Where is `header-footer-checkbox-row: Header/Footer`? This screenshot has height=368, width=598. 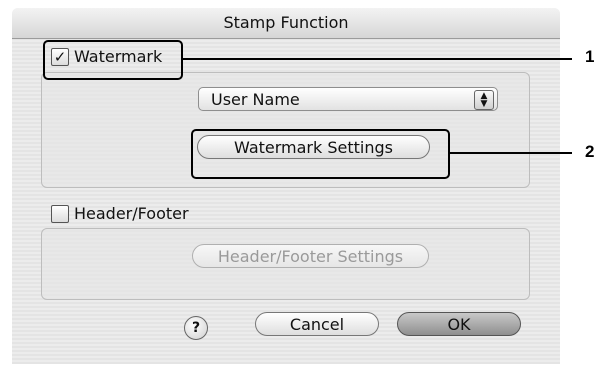 header-footer-checkbox-row: Header/Footer is located at coordinates (120, 213).